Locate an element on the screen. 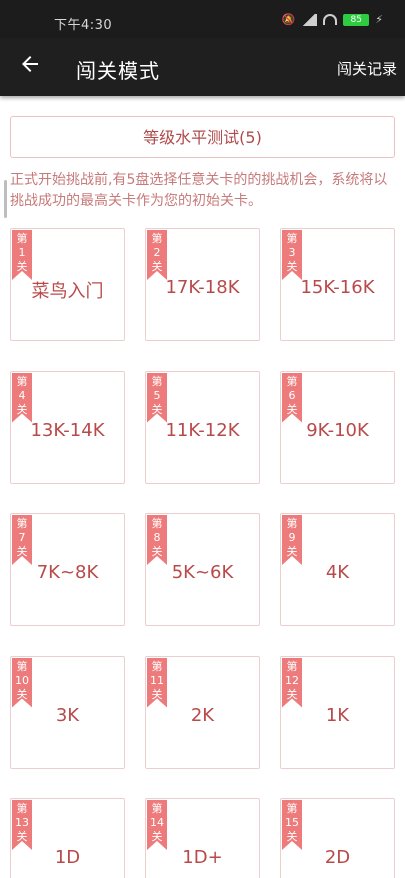  level-card: 第 12 关 1K is located at coordinates (337, 712).